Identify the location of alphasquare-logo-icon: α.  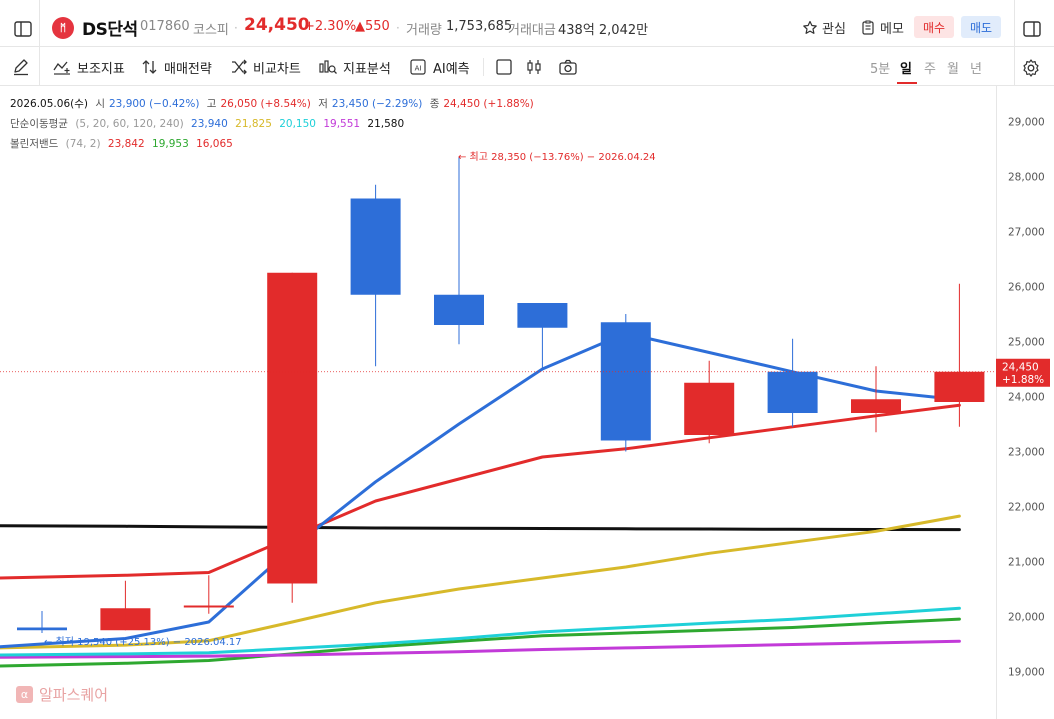
(24, 694).